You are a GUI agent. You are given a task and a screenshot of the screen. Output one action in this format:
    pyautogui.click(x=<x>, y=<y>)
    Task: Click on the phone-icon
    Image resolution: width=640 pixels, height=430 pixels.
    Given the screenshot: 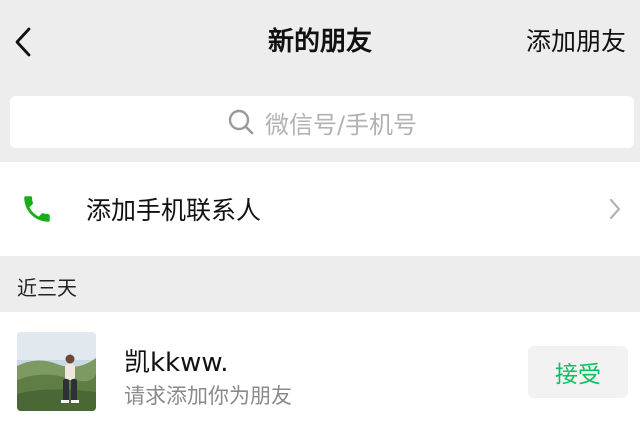 What is the action you would take?
    pyautogui.click(x=37, y=209)
    